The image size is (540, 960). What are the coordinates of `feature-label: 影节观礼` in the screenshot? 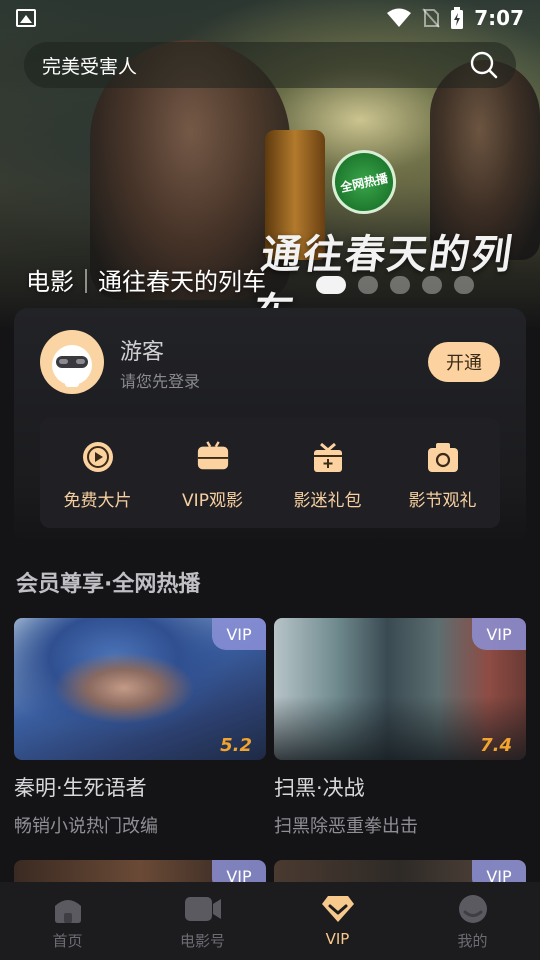 It's located at (442, 501).